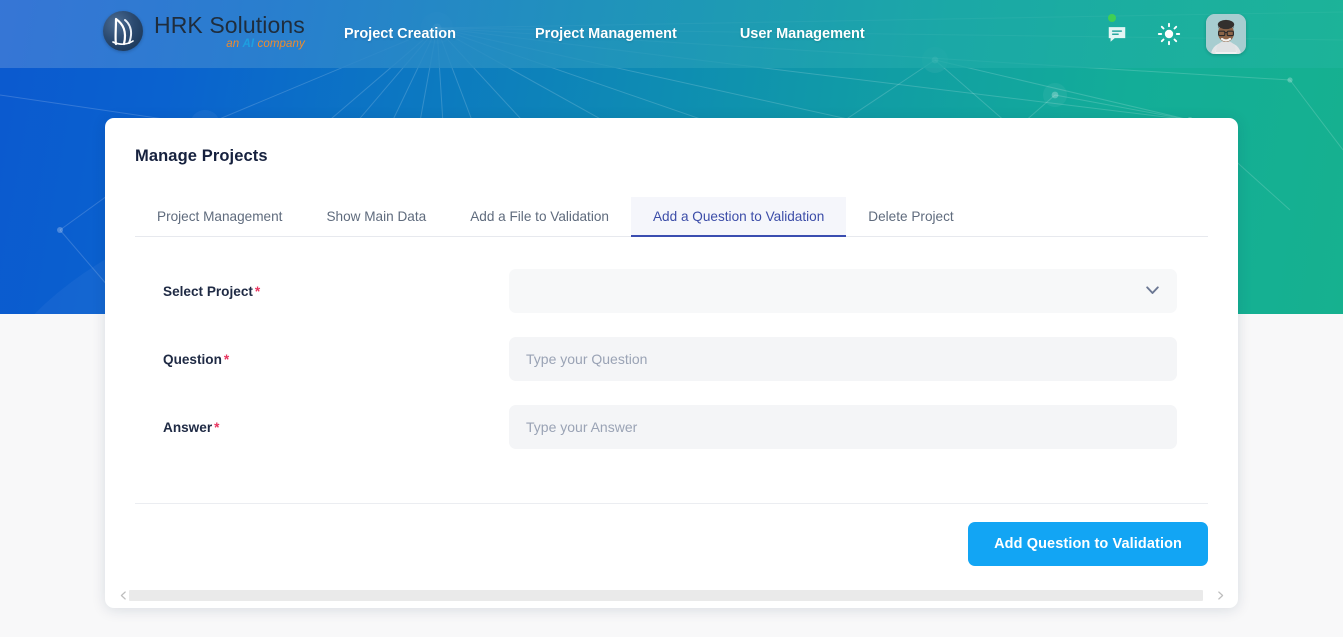 This screenshot has width=1343, height=637. What do you see at coordinates (208, 291) in the screenshot?
I see `label-select-project-text: Select Project` at bounding box center [208, 291].